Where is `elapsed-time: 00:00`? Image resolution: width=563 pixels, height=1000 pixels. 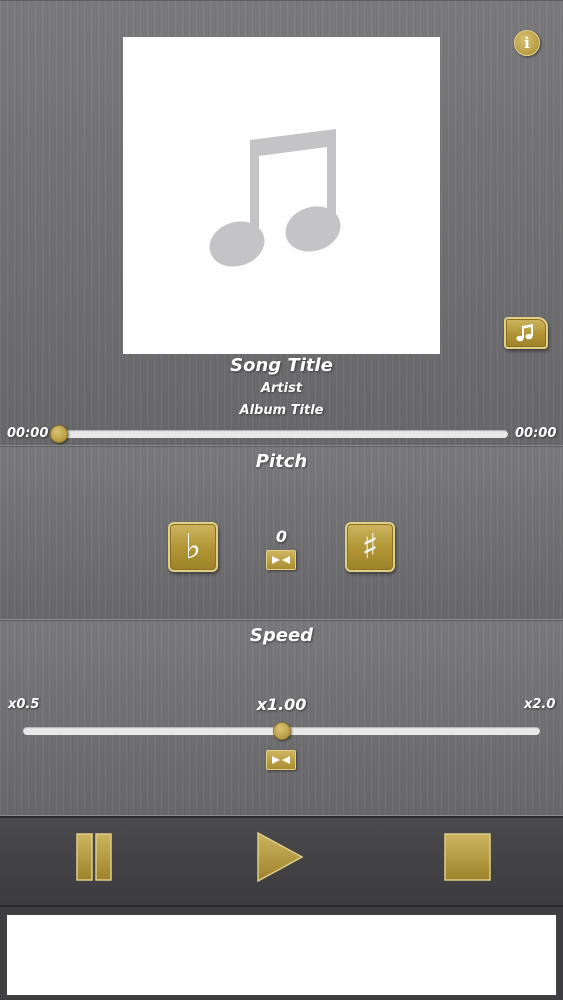 elapsed-time: 00:00 is located at coordinates (28, 433).